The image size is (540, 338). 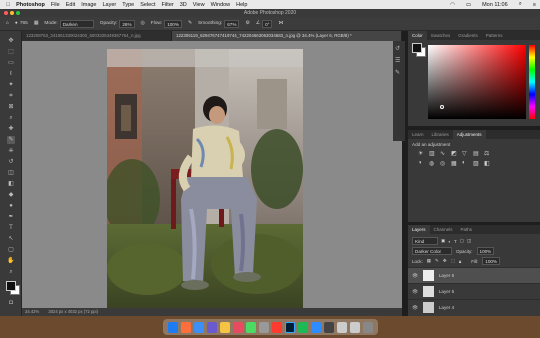 What do you see at coordinates (520, 4) in the screenshot?
I see `search-icon: ⌕` at bounding box center [520, 4].